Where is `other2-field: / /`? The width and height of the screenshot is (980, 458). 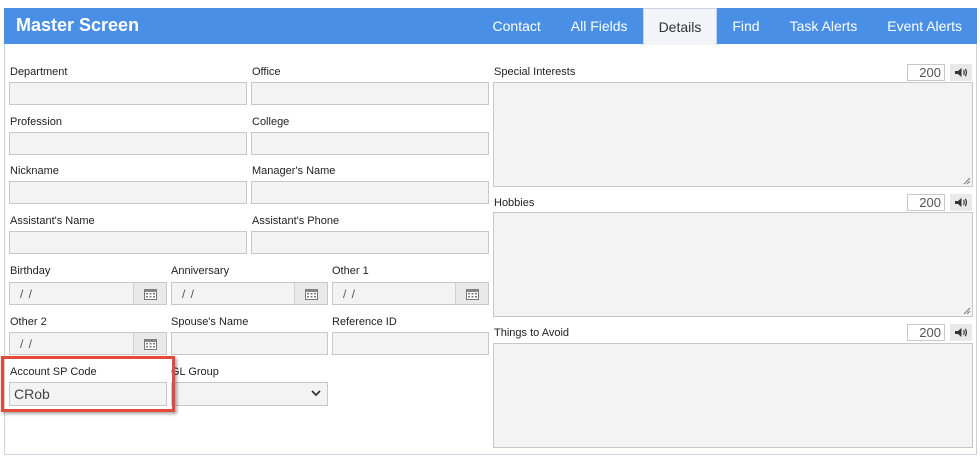 other2-field: / / is located at coordinates (88, 343).